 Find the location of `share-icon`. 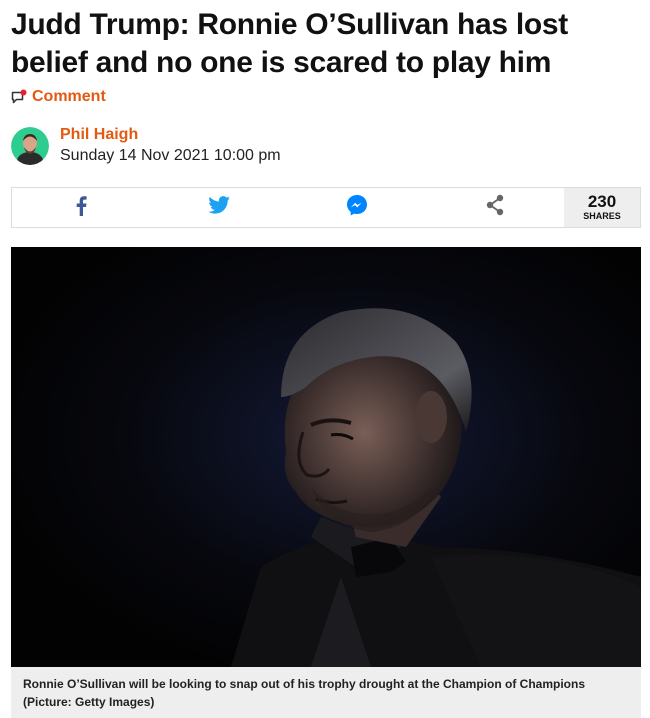

share-icon is located at coordinates (495, 207).